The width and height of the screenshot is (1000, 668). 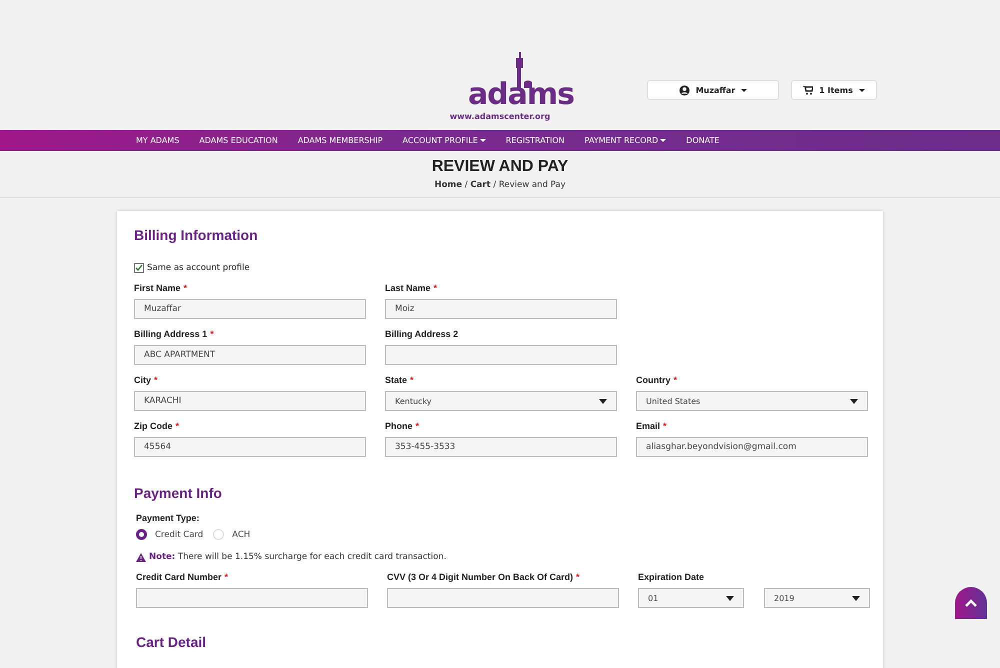 What do you see at coordinates (241, 535) in the screenshot?
I see `radio-label: ACH` at bounding box center [241, 535].